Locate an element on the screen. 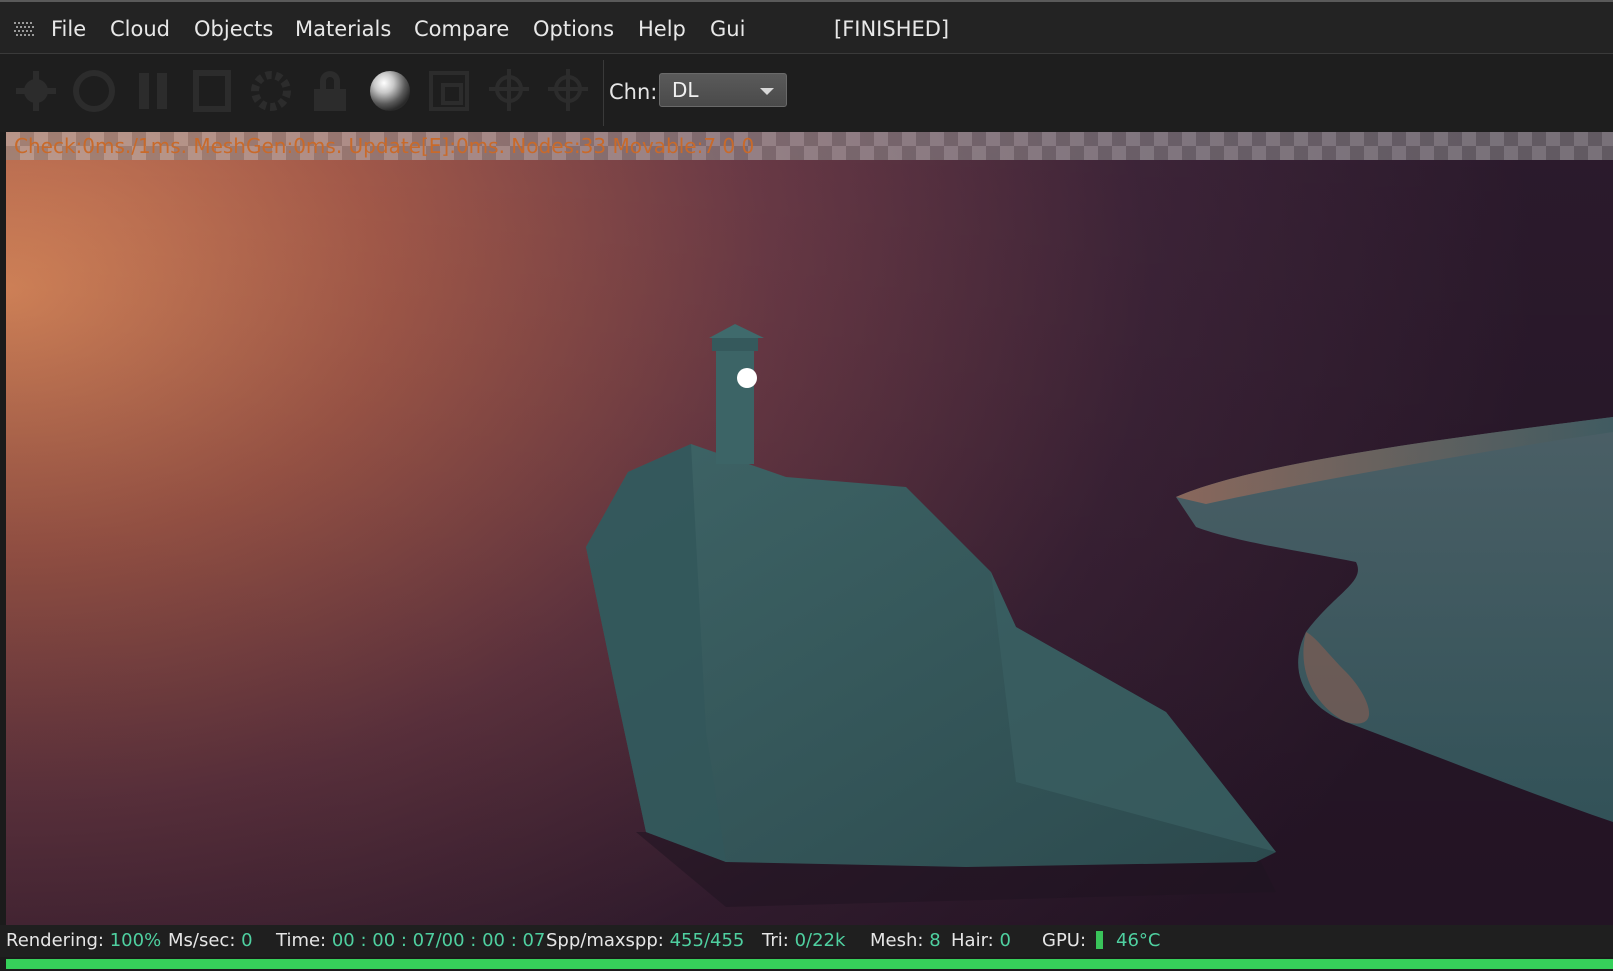 This screenshot has width=1613, height=971. tri-value: 0/22k is located at coordinates (820, 940).